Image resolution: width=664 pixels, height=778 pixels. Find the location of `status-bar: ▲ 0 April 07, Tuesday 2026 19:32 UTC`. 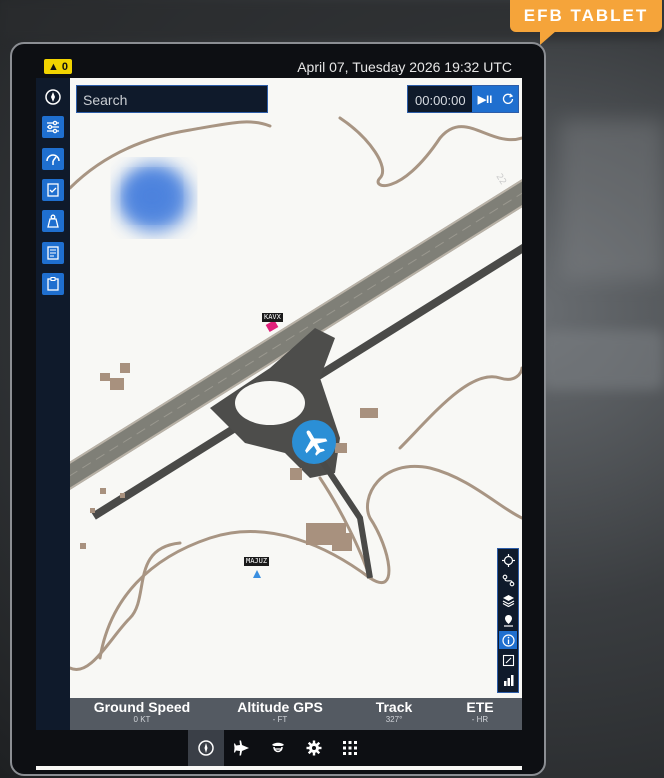

status-bar: ▲ 0 April 07, Tuesday 2026 19:32 UTC is located at coordinates (279, 67).